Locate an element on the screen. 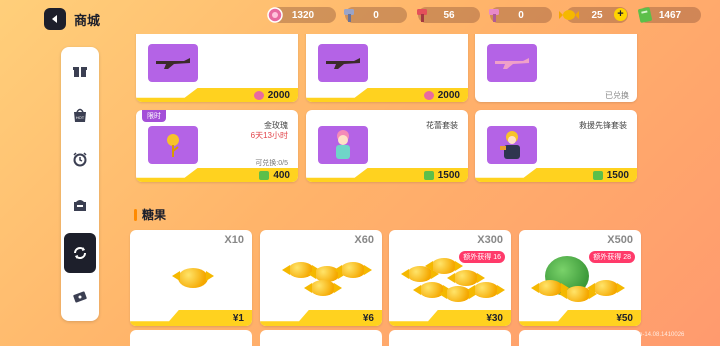 The width and height of the screenshot is (720, 346). section-marker is located at coordinates (135, 214).